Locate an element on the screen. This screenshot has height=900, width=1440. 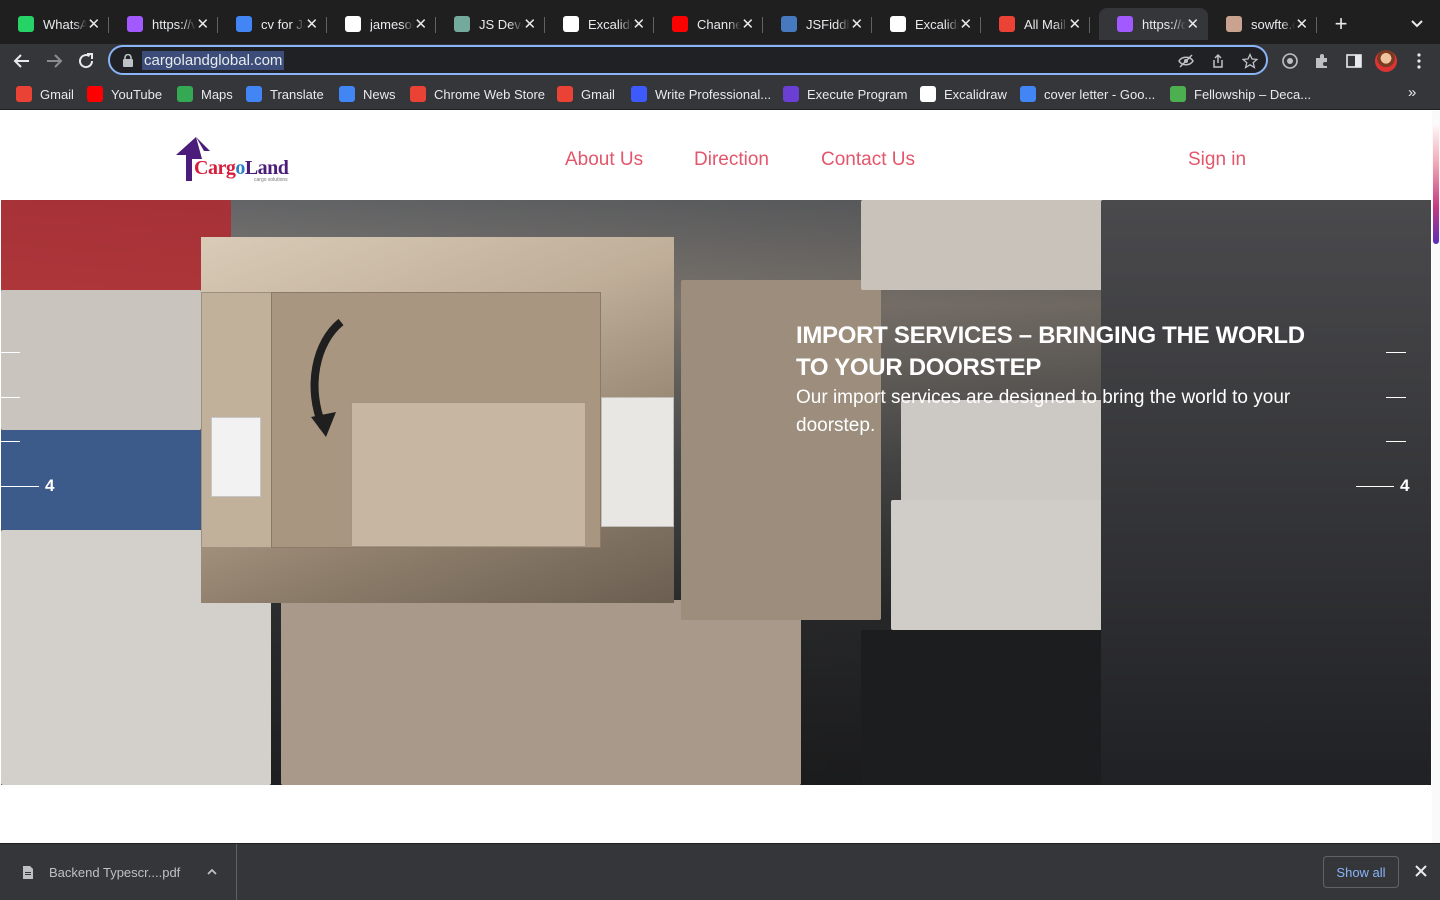
bookmark-item: Chrome Web Store is located at coordinates (477, 94).